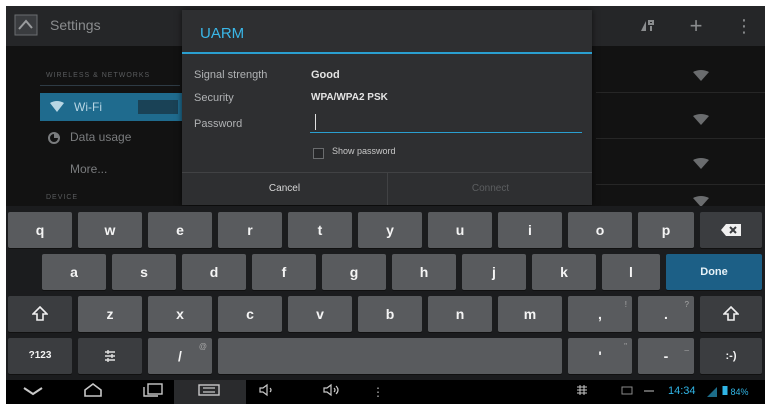 The image size is (771, 407). Describe the element at coordinates (424, 272) in the screenshot. I see `key-h: h` at that location.